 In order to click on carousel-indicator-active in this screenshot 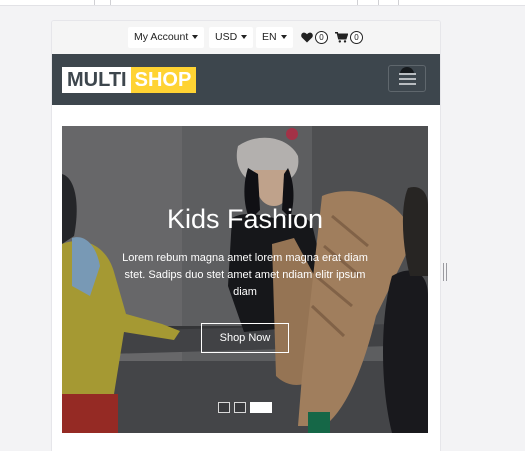, I will do `click(261, 407)`.